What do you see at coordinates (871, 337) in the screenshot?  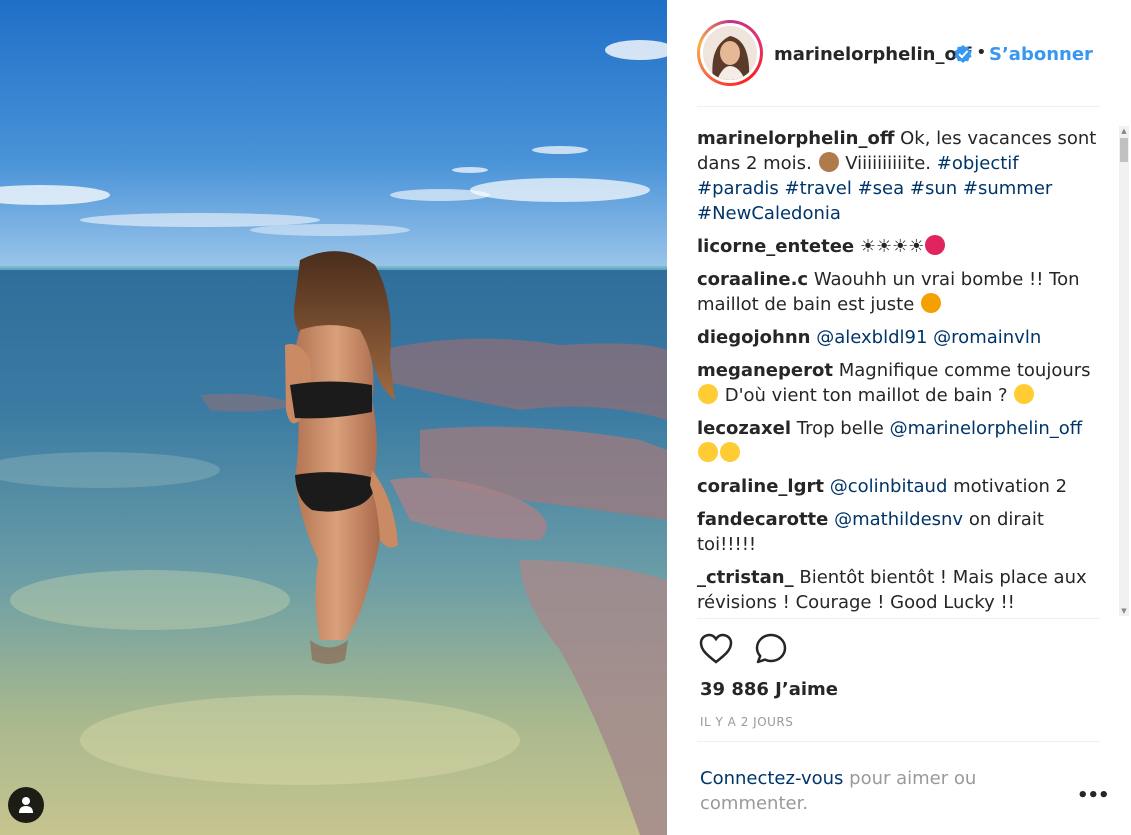 I see `mention-link: @alexbldl91` at bounding box center [871, 337].